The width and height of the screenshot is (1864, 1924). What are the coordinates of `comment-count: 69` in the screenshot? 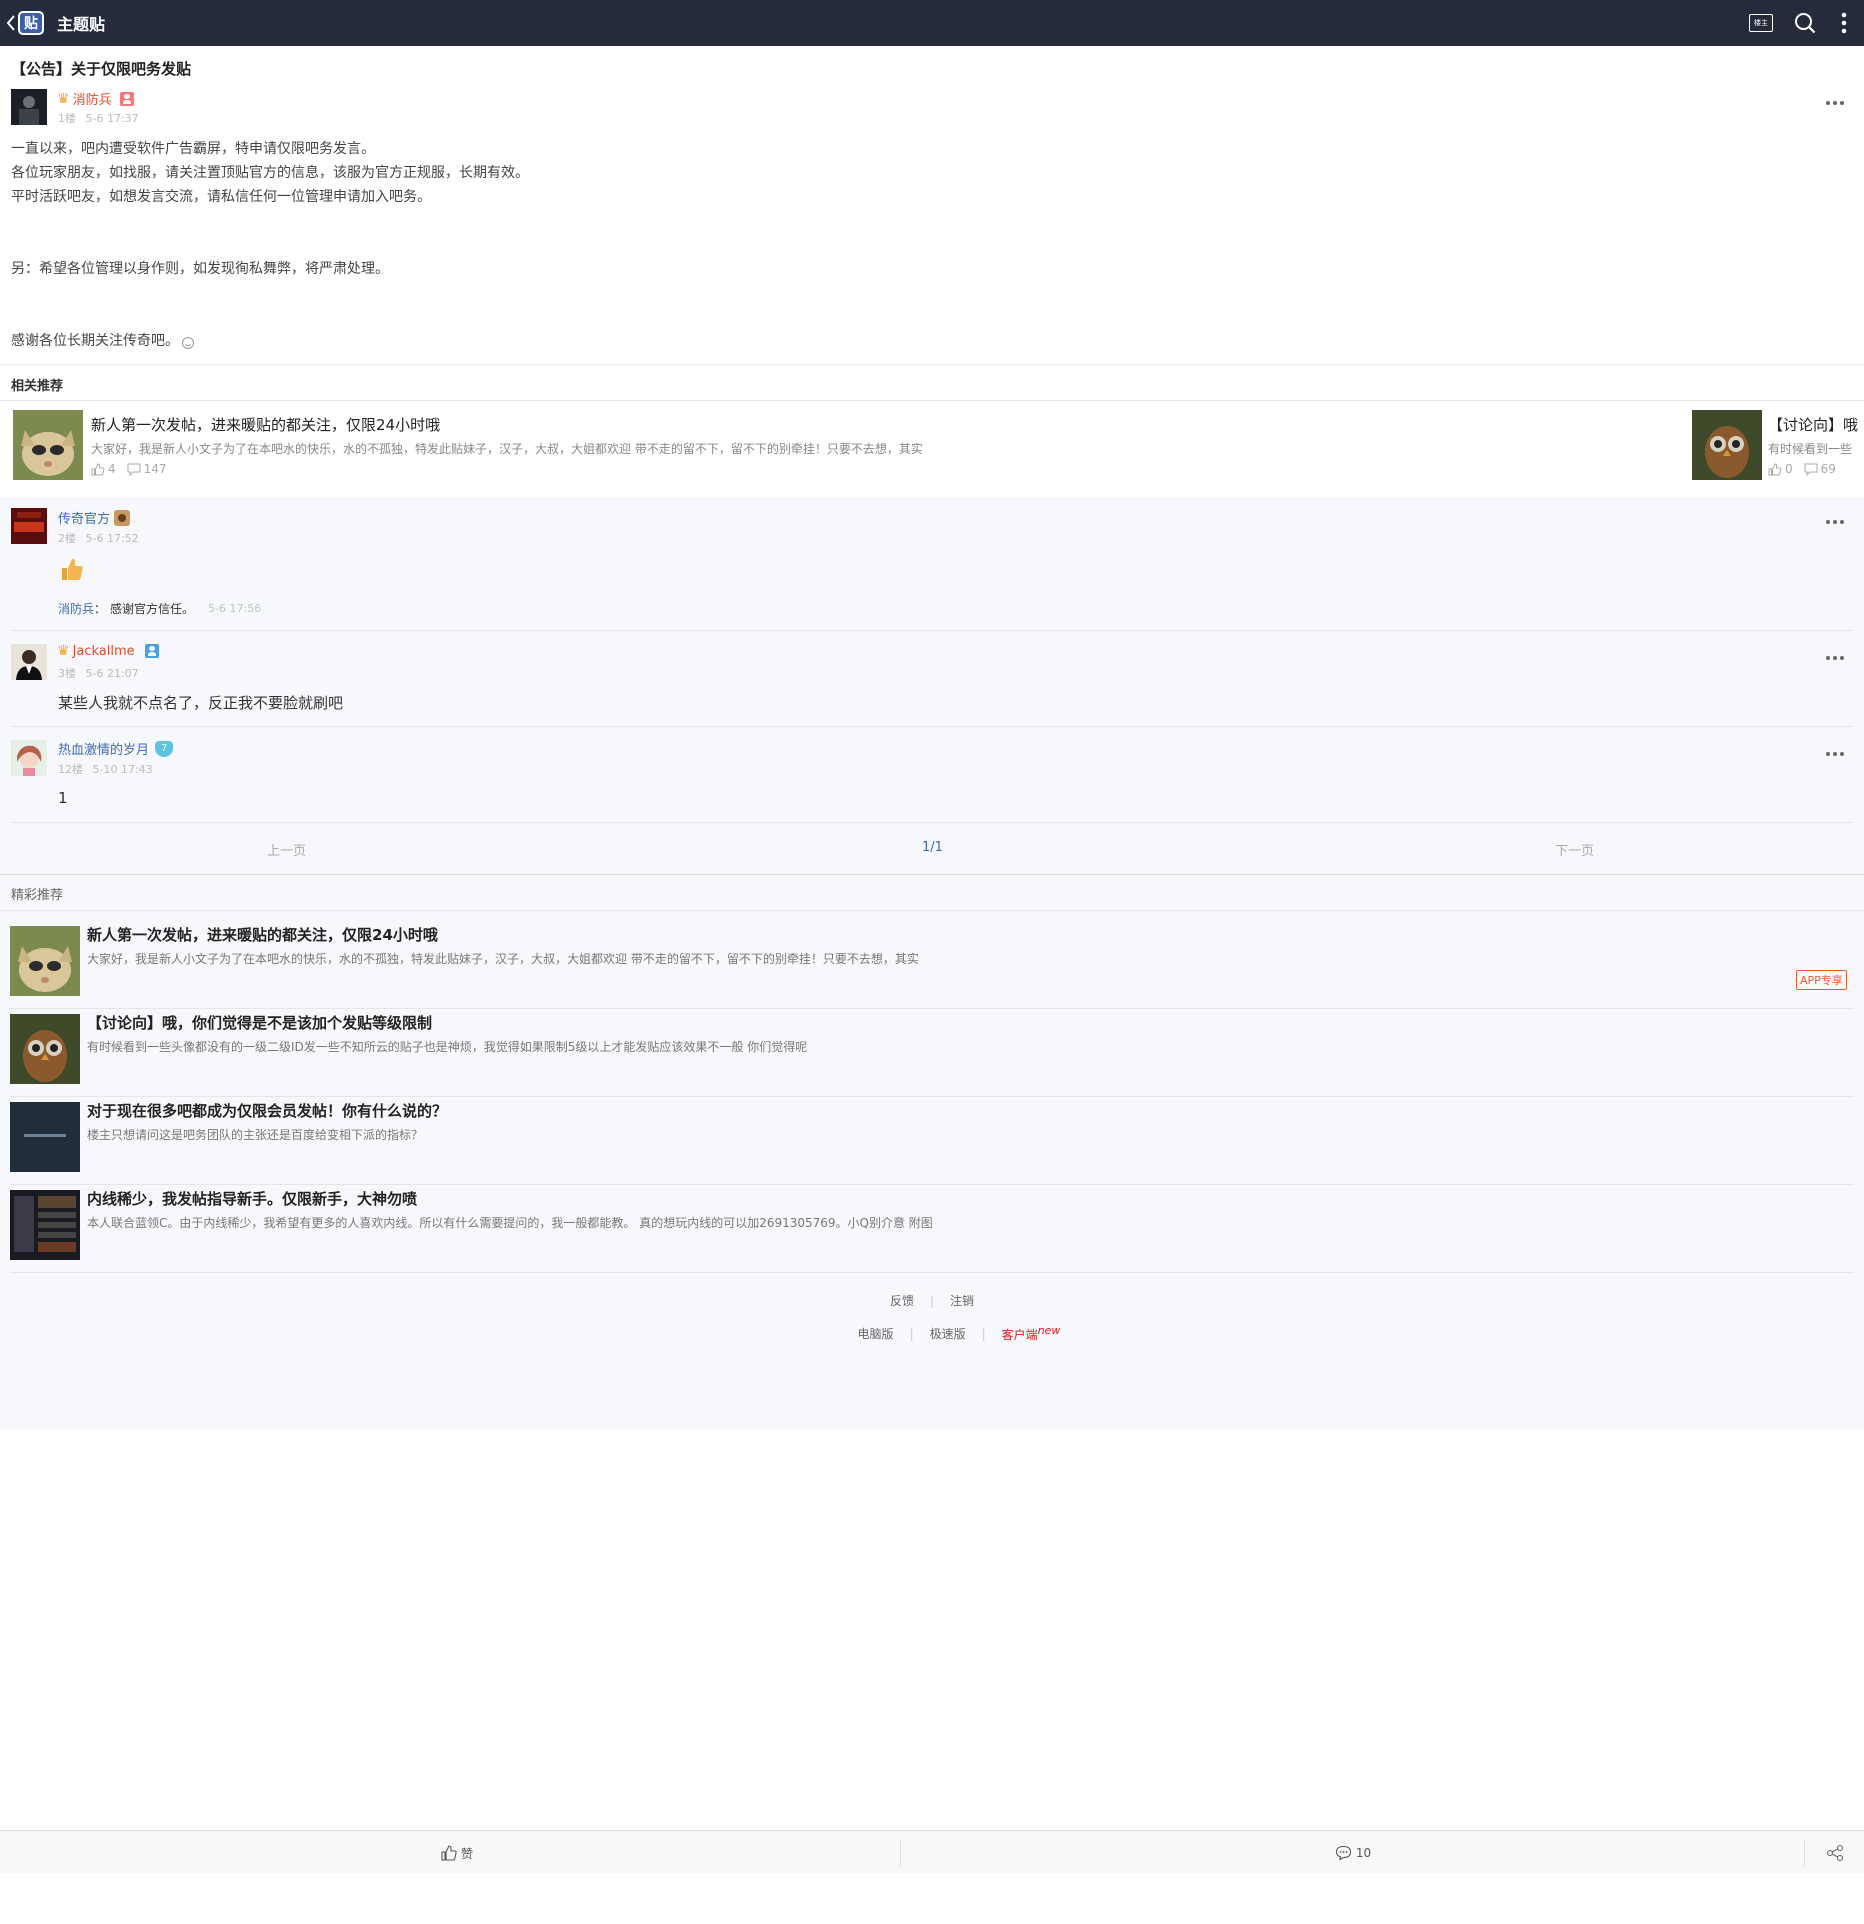 It's located at (1828, 469).